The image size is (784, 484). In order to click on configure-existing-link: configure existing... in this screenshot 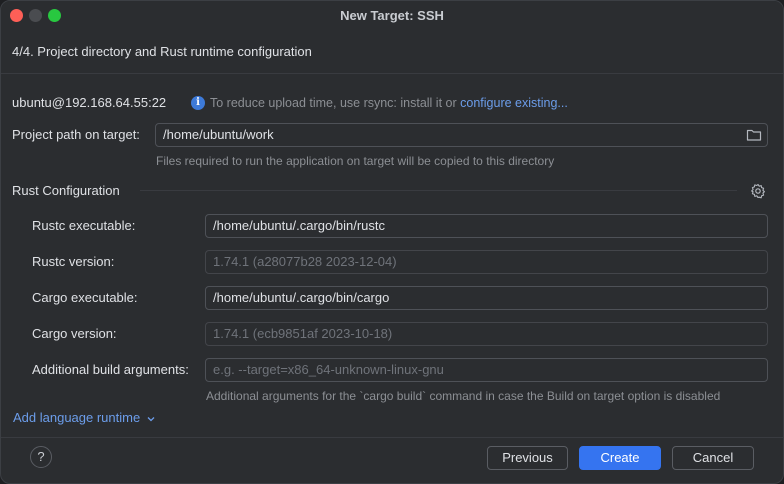, I will do `click(514, 103)`.